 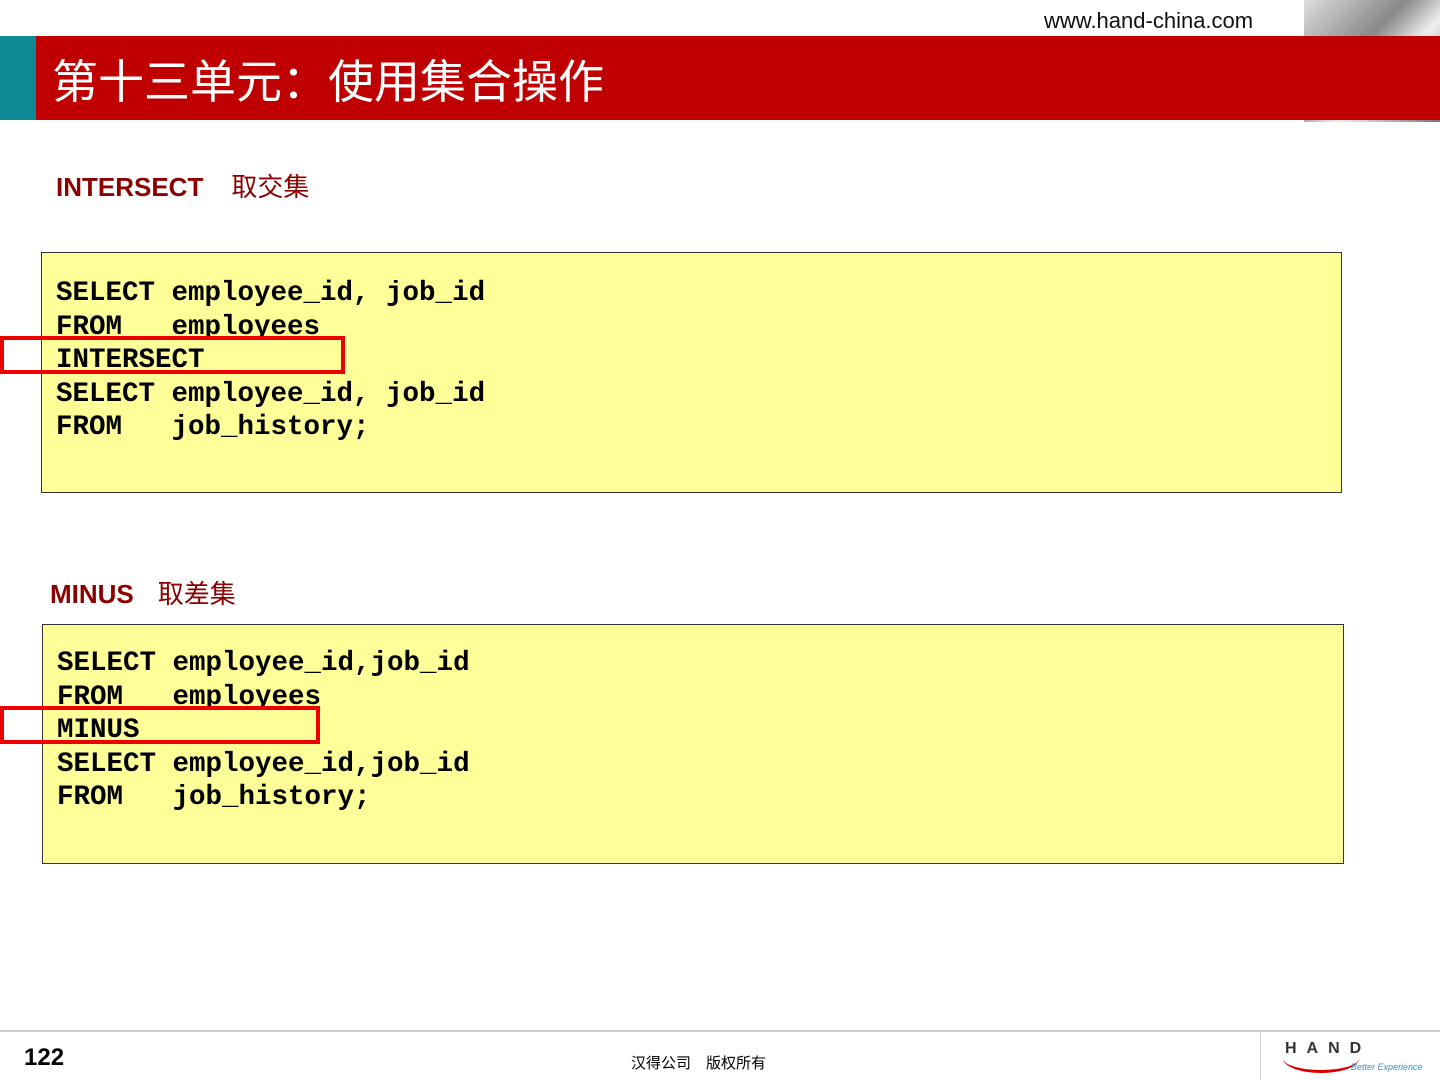 What do you see at coordinates (92, 594) in the screenshot?
I see `keyword: MINUS` at bounding box center [92, 594].